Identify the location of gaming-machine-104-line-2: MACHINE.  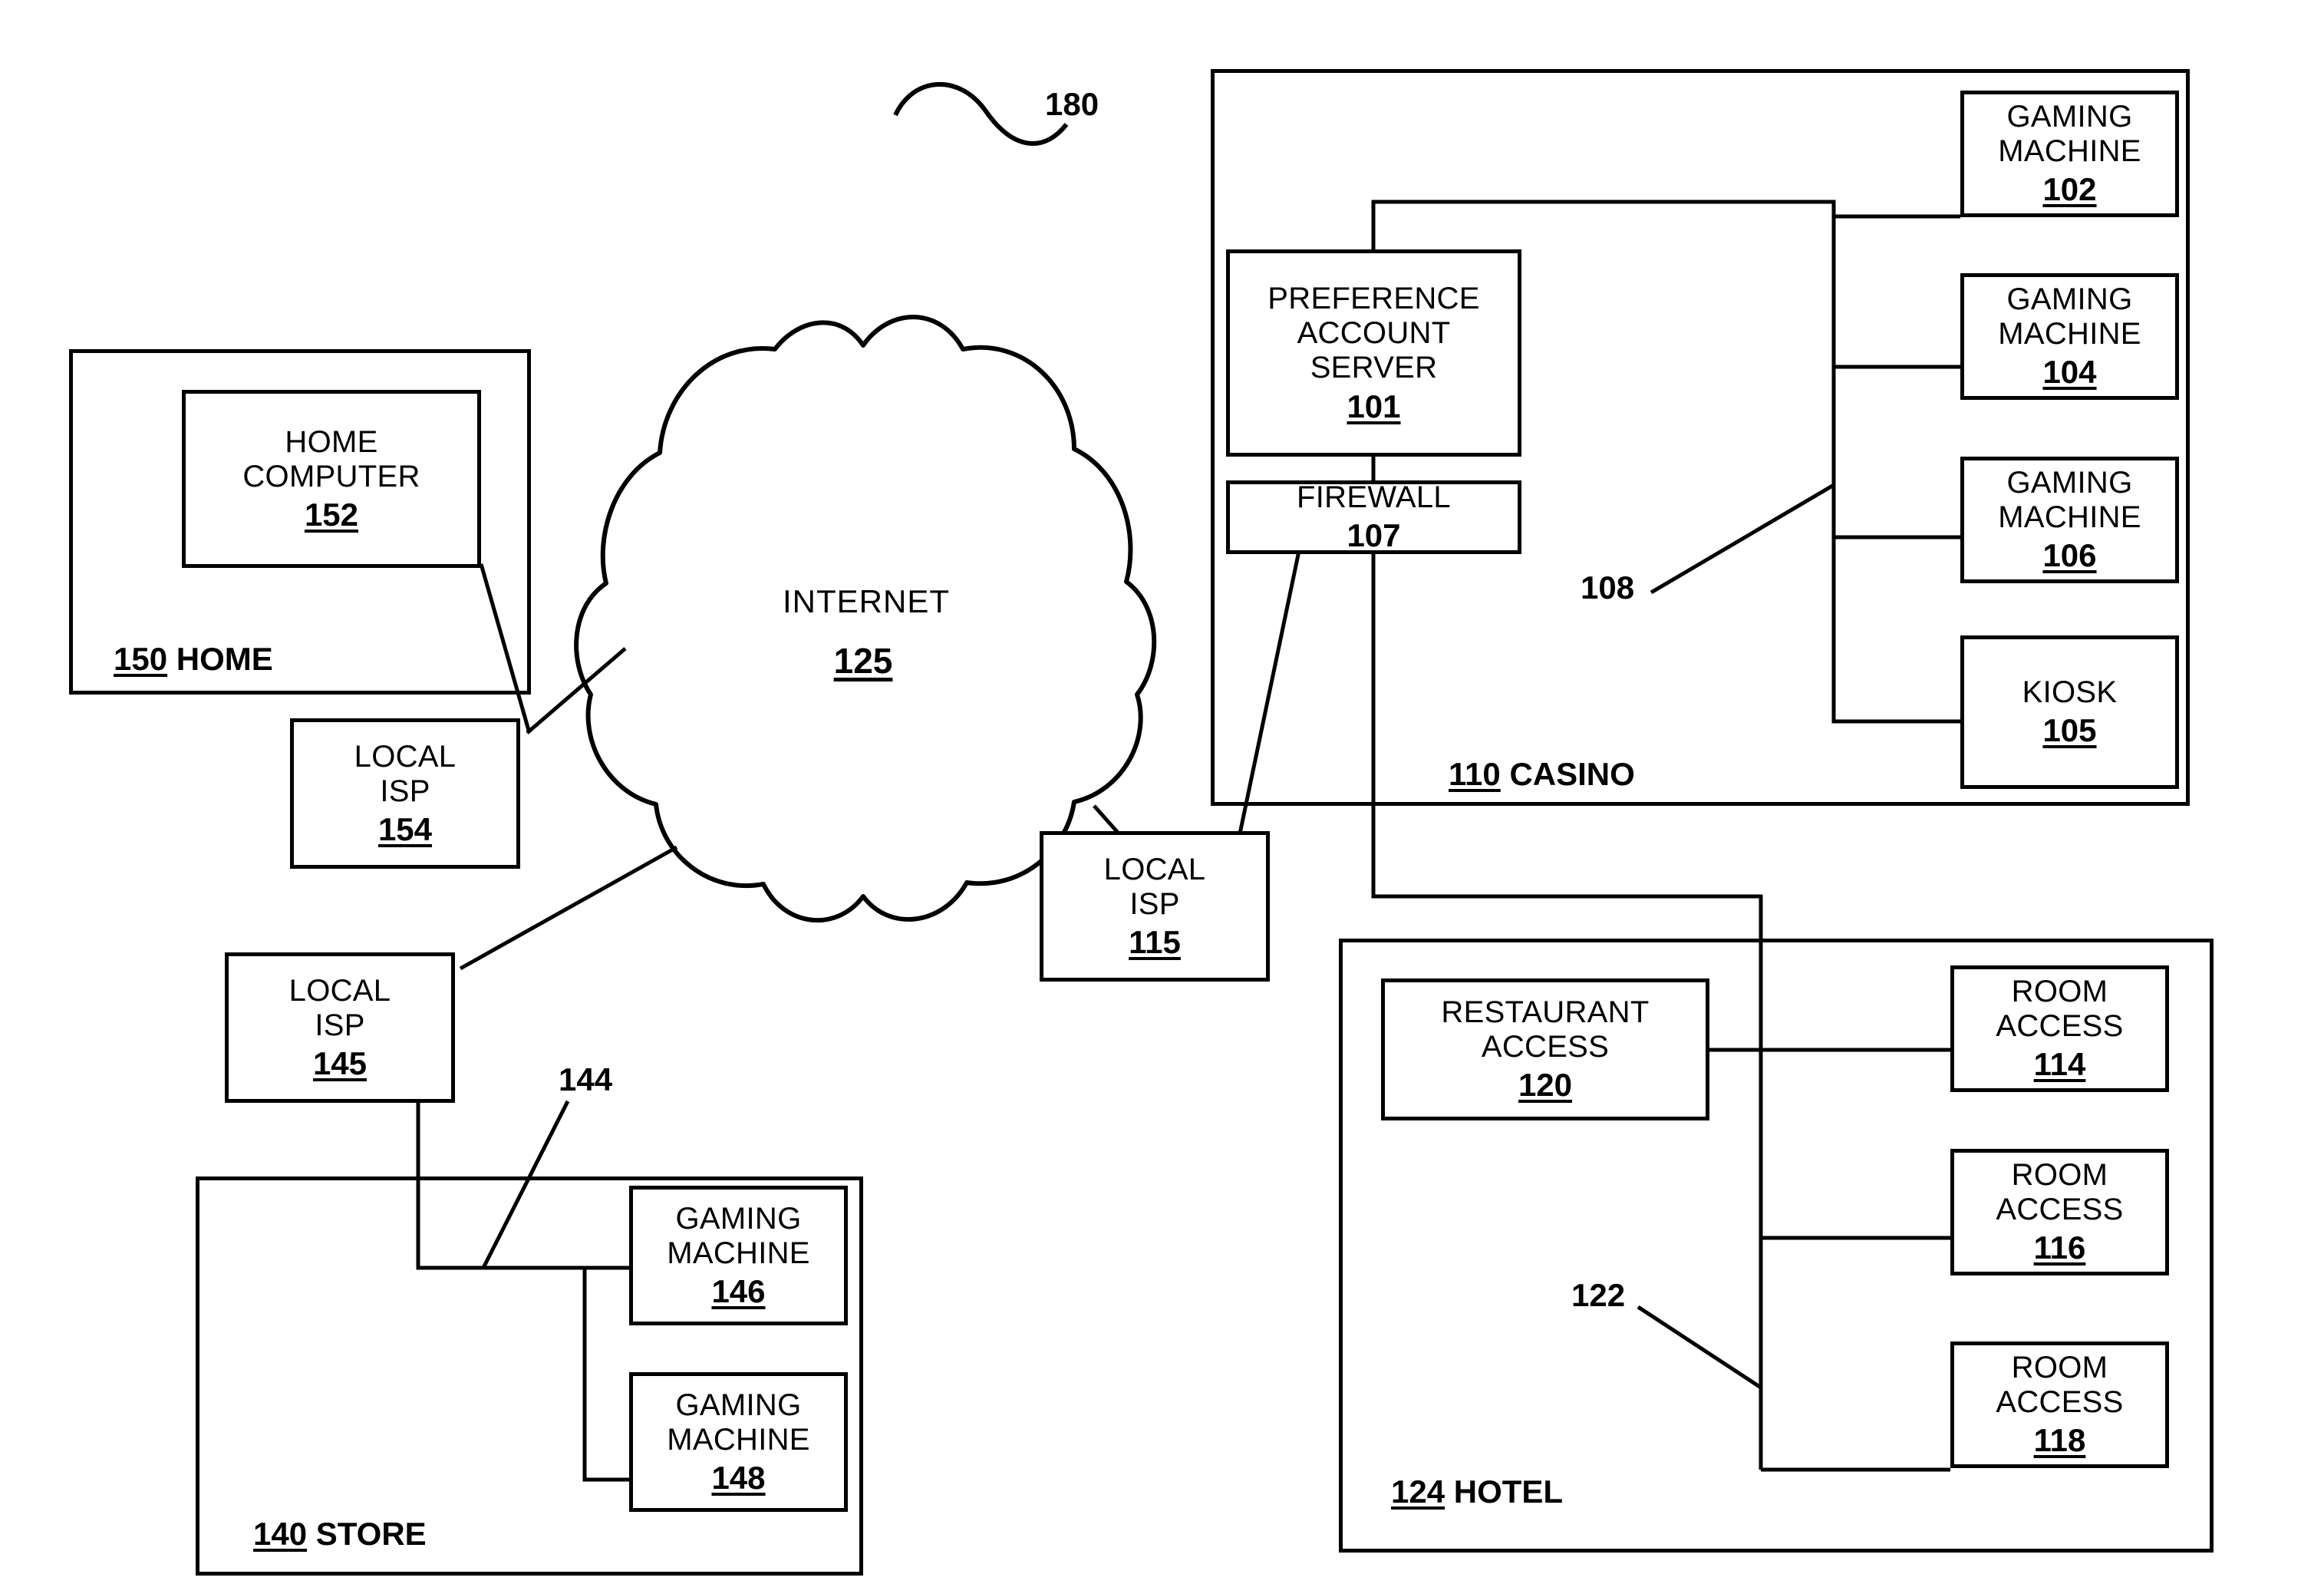
(2069, 334).